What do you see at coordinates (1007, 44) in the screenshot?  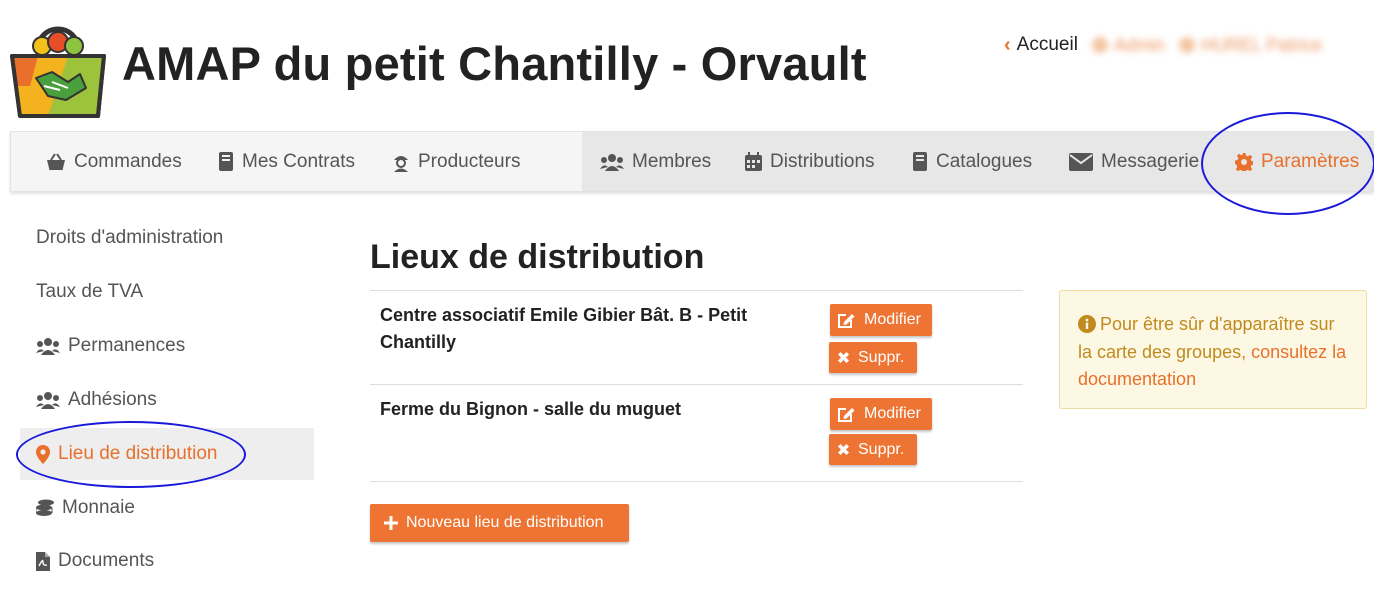 I see `chevron-left-icon: ‹` at bounding box center [1007, 44].